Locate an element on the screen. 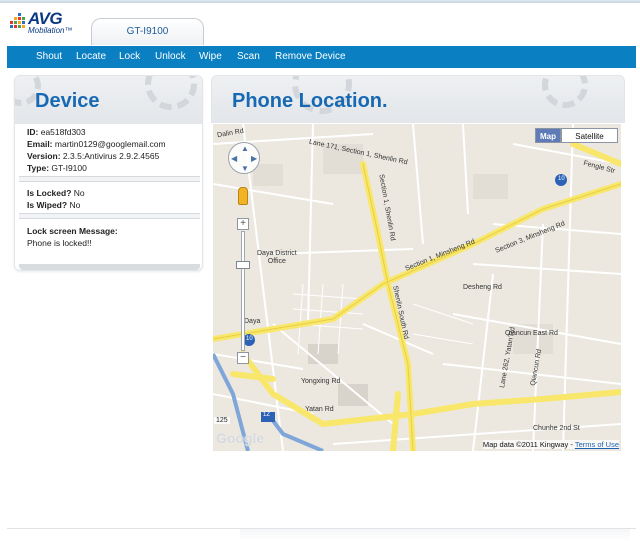 The image size is (640, 541). zoom-slider is located at coordinates (243, 291).